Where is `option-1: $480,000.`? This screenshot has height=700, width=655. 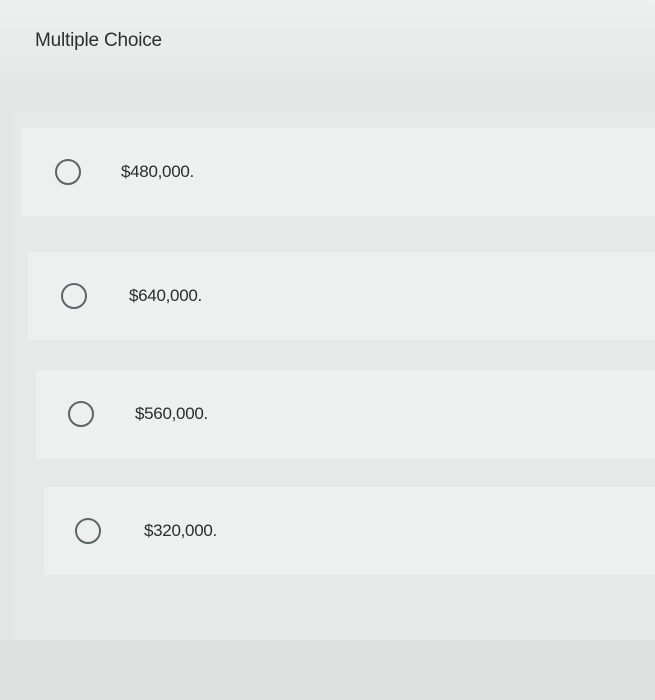 option-1: $480,000. is located at coordinates (338, 172).